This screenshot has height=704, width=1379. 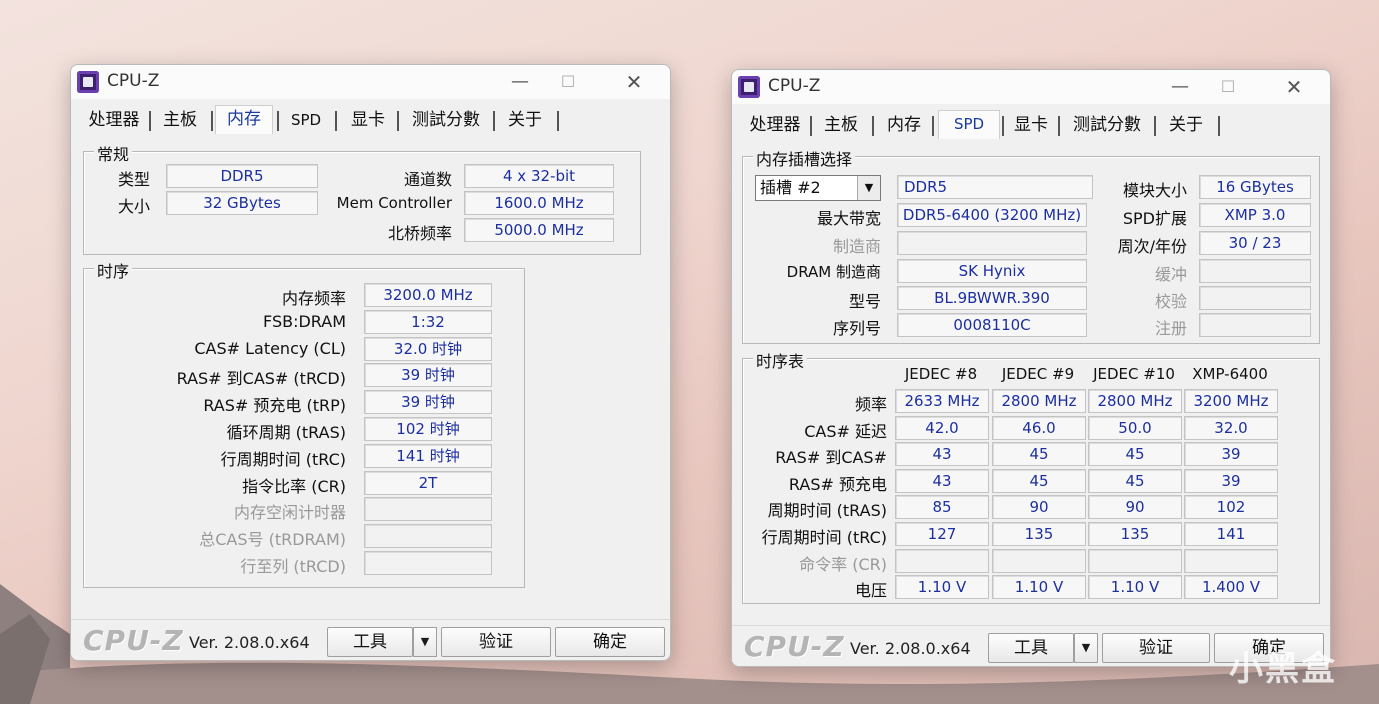 What do you see at coordinates (428, 563) in the screenshot?
I see `timing-value` at bounding box center [428, 563].